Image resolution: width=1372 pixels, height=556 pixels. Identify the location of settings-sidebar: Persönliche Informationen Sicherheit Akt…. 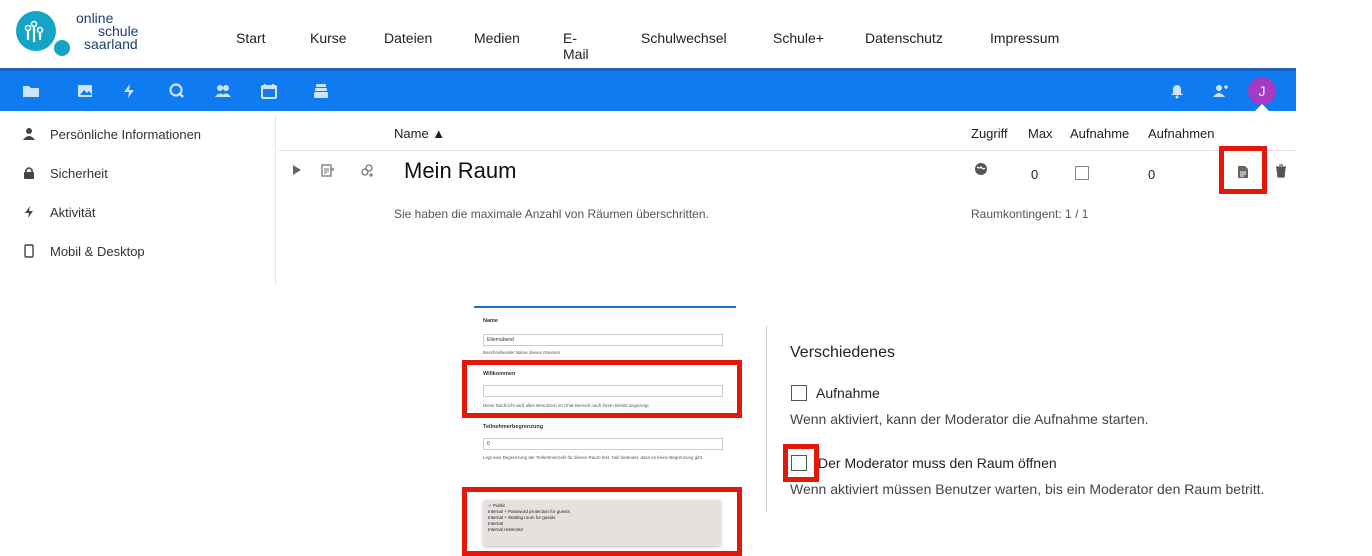
(138, 200).